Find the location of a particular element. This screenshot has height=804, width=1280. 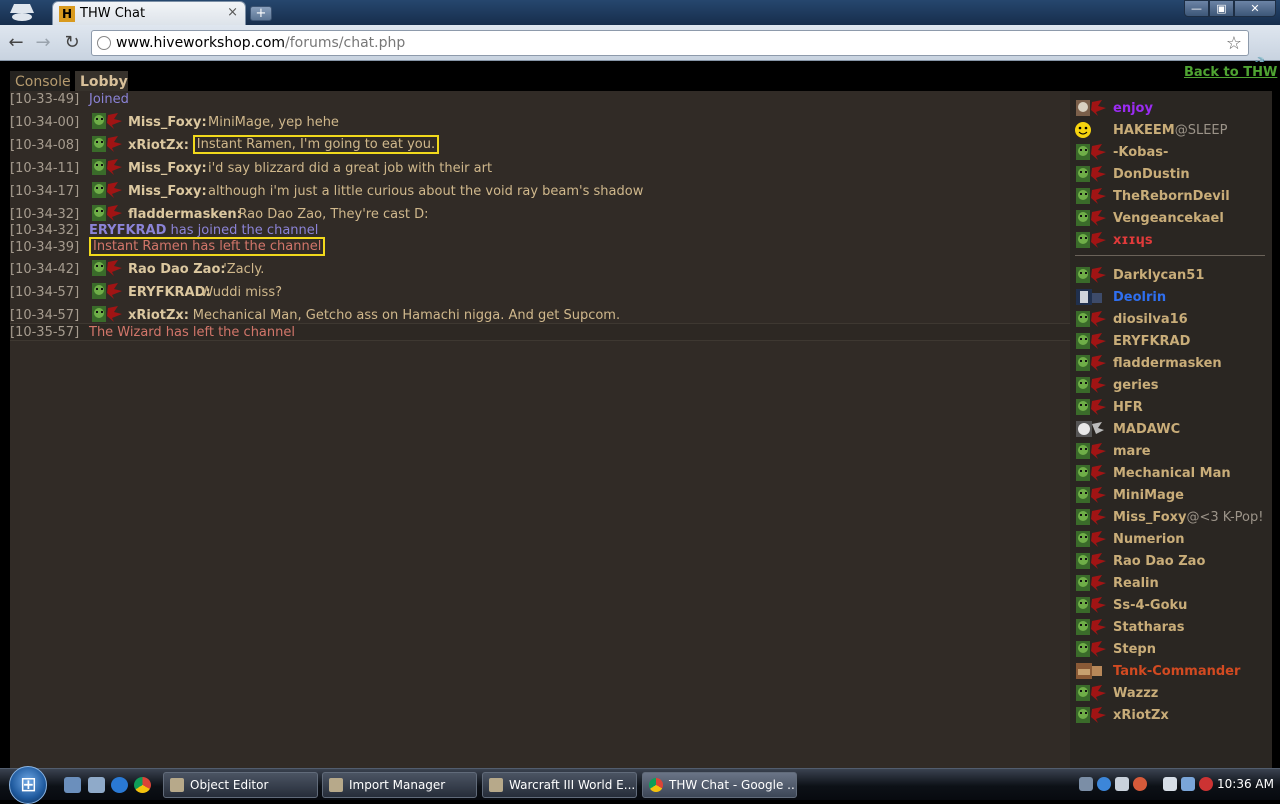

user-name: -Kobas- is located at coordinates (1140, 152).